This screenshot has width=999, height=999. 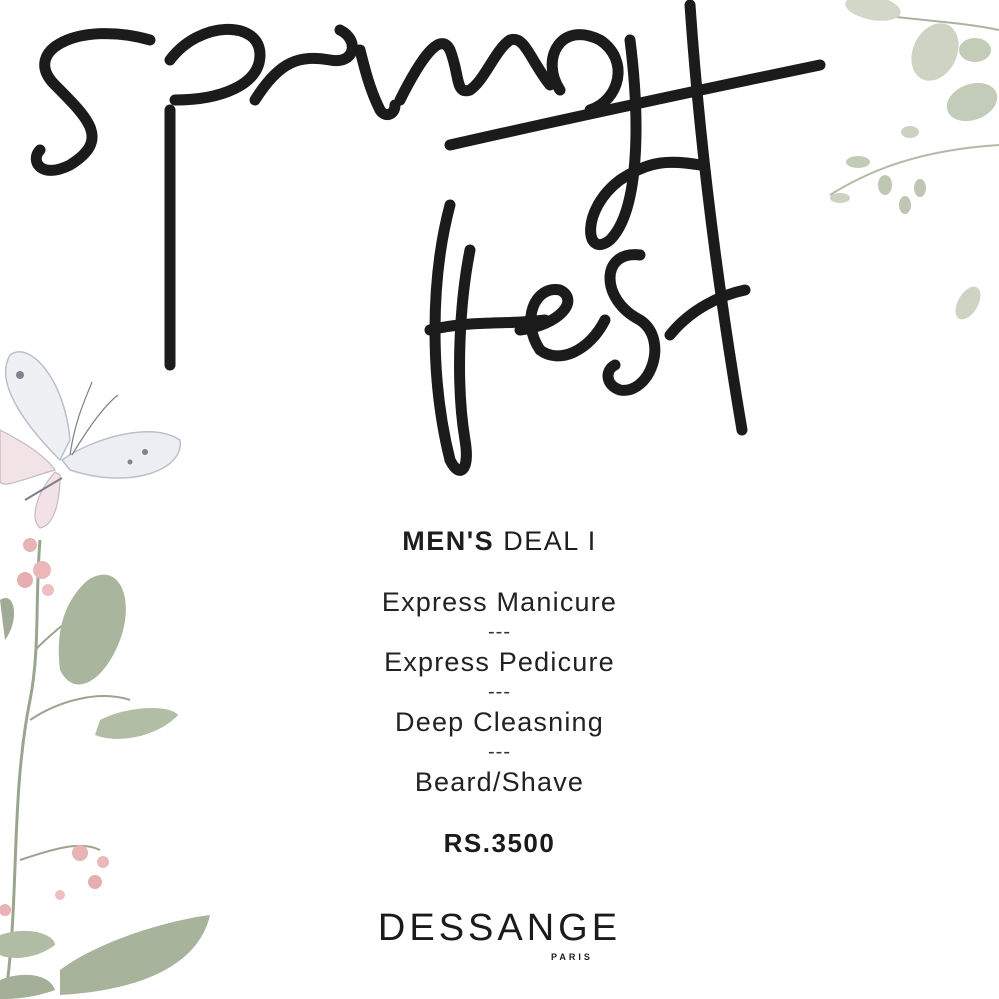 I want to click on deal-title: MEN'S DEAL I, so click(x=499, y=541).